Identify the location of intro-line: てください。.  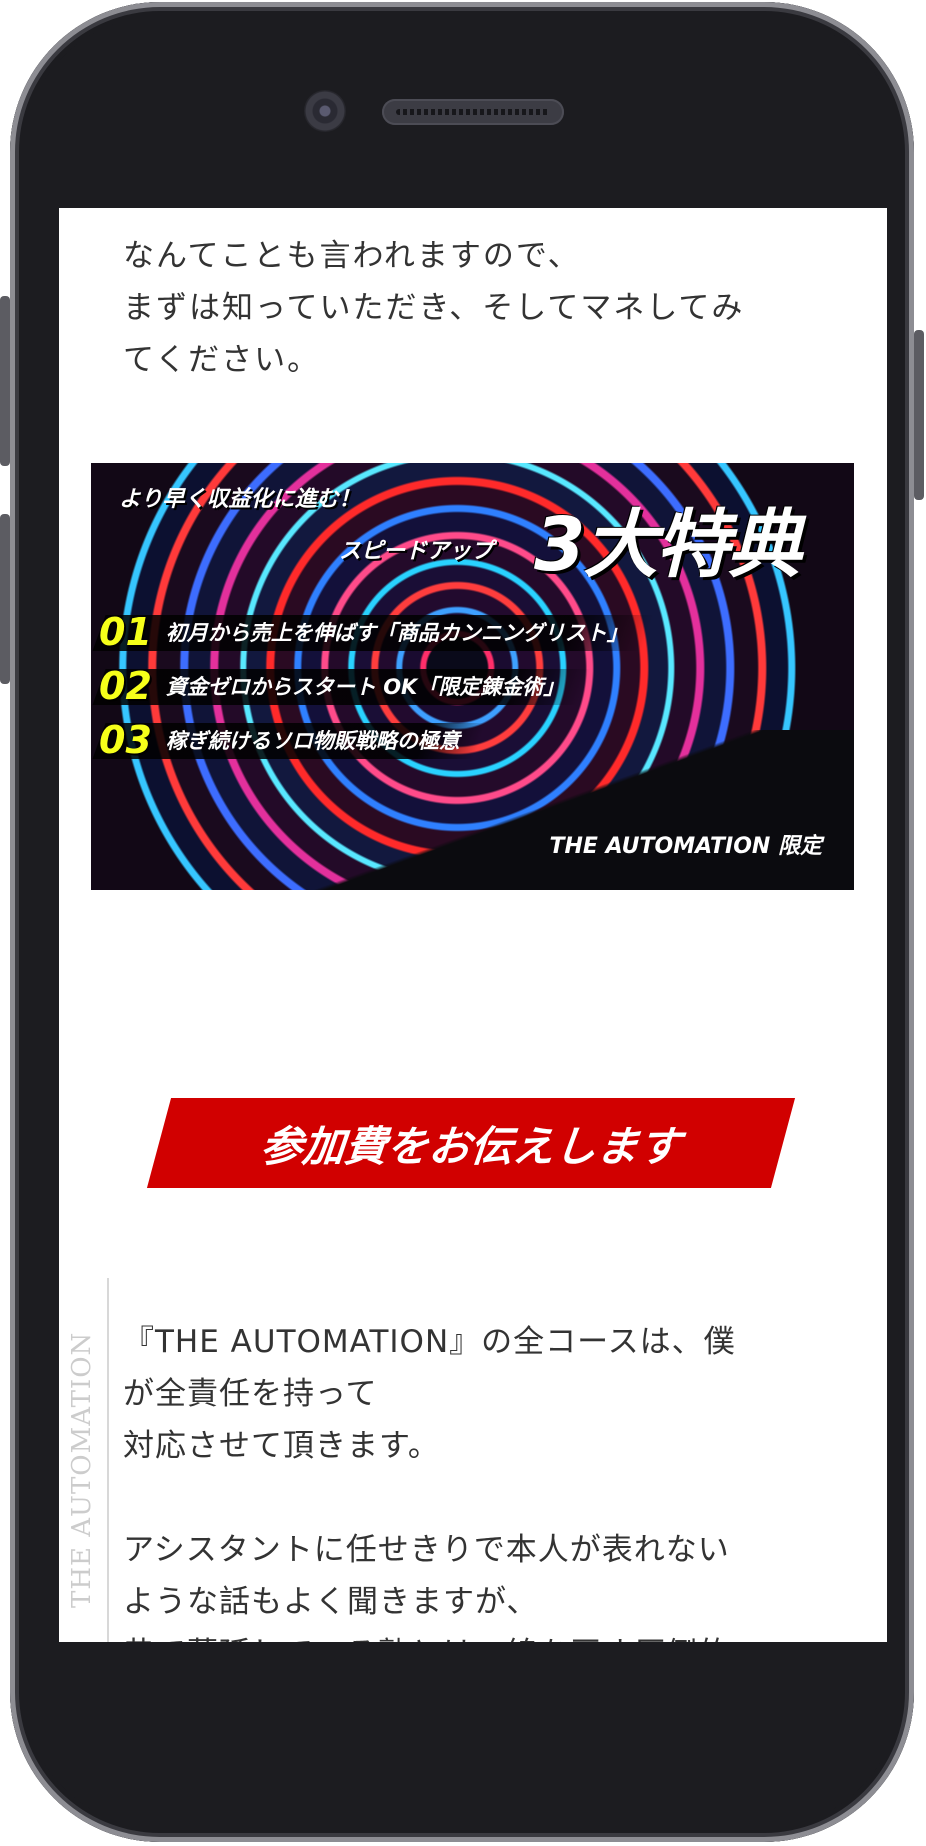
(222, 360).